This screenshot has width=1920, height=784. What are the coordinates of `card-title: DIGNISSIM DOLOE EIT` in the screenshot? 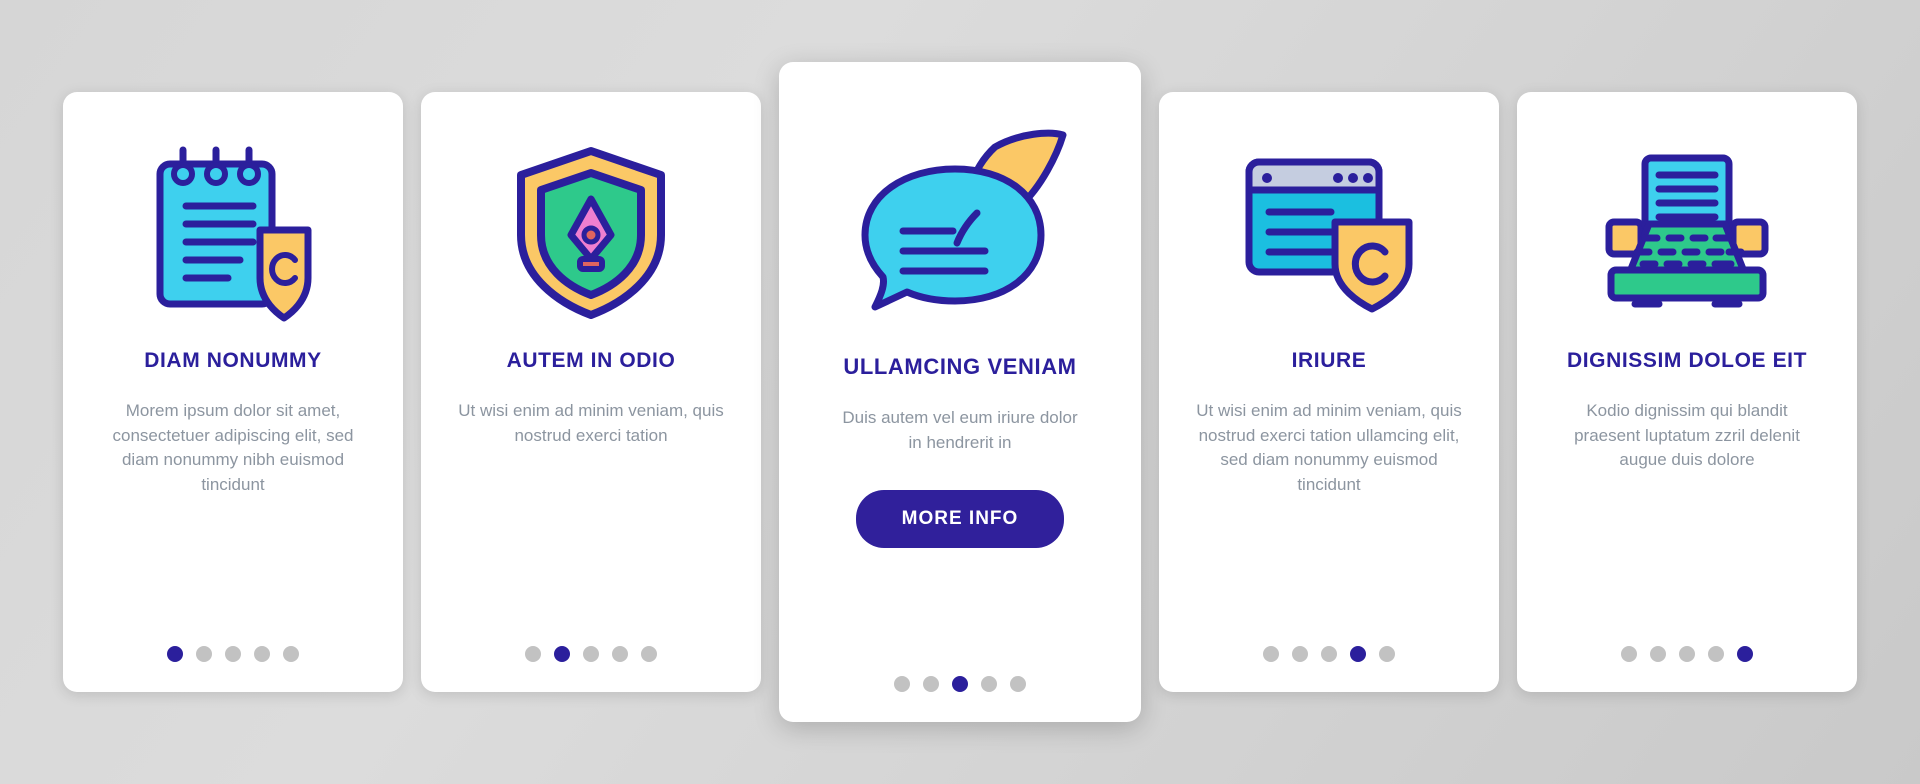 It's located at (1687, 360).